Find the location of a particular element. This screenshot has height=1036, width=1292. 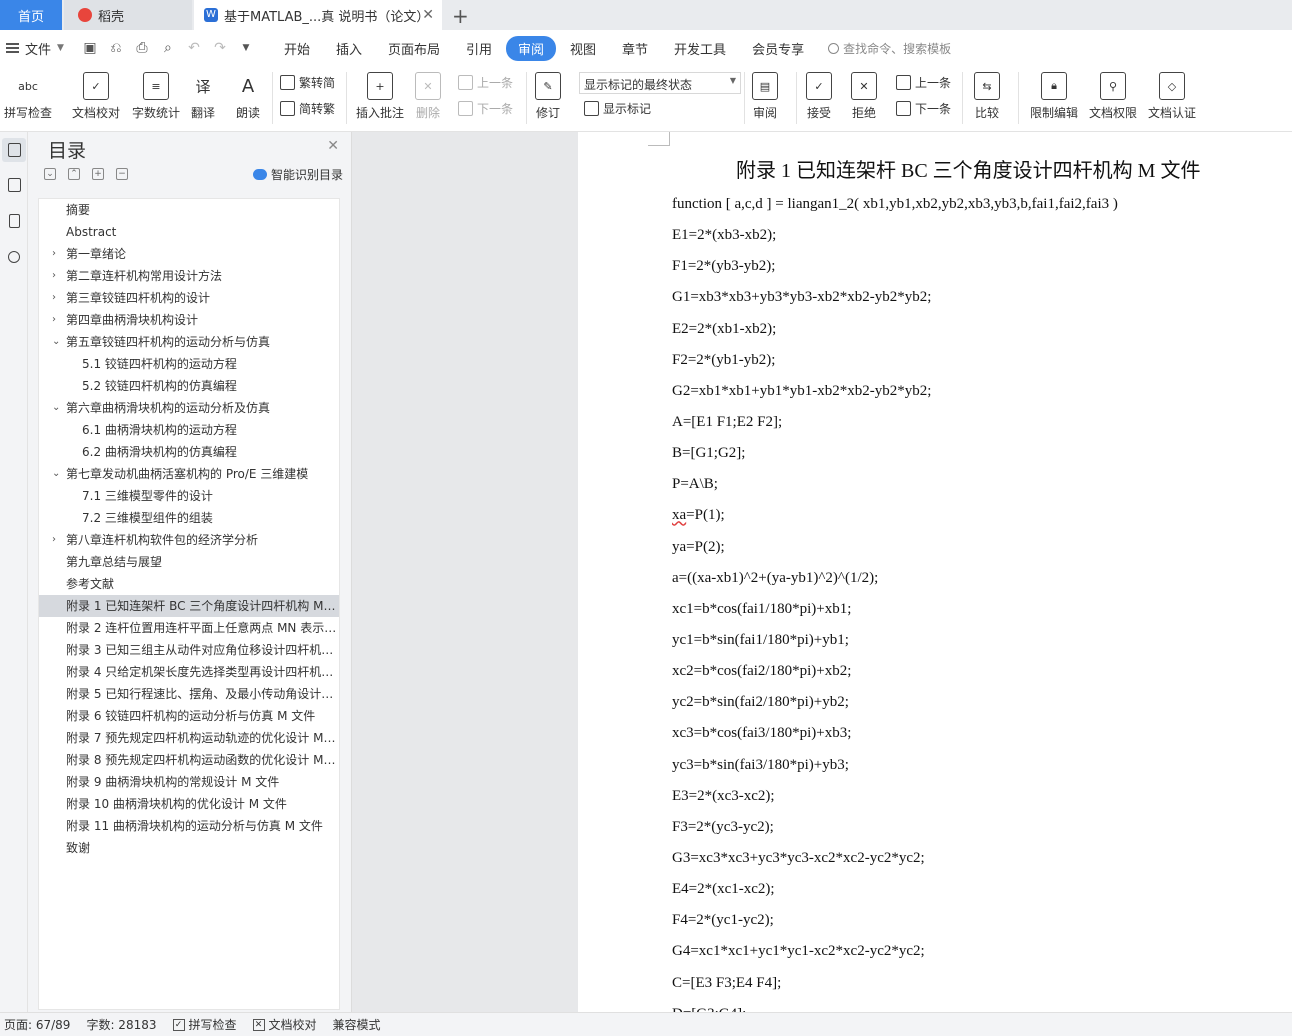

file-menu: 文件 ▼ is located at coordinates (35, 48).